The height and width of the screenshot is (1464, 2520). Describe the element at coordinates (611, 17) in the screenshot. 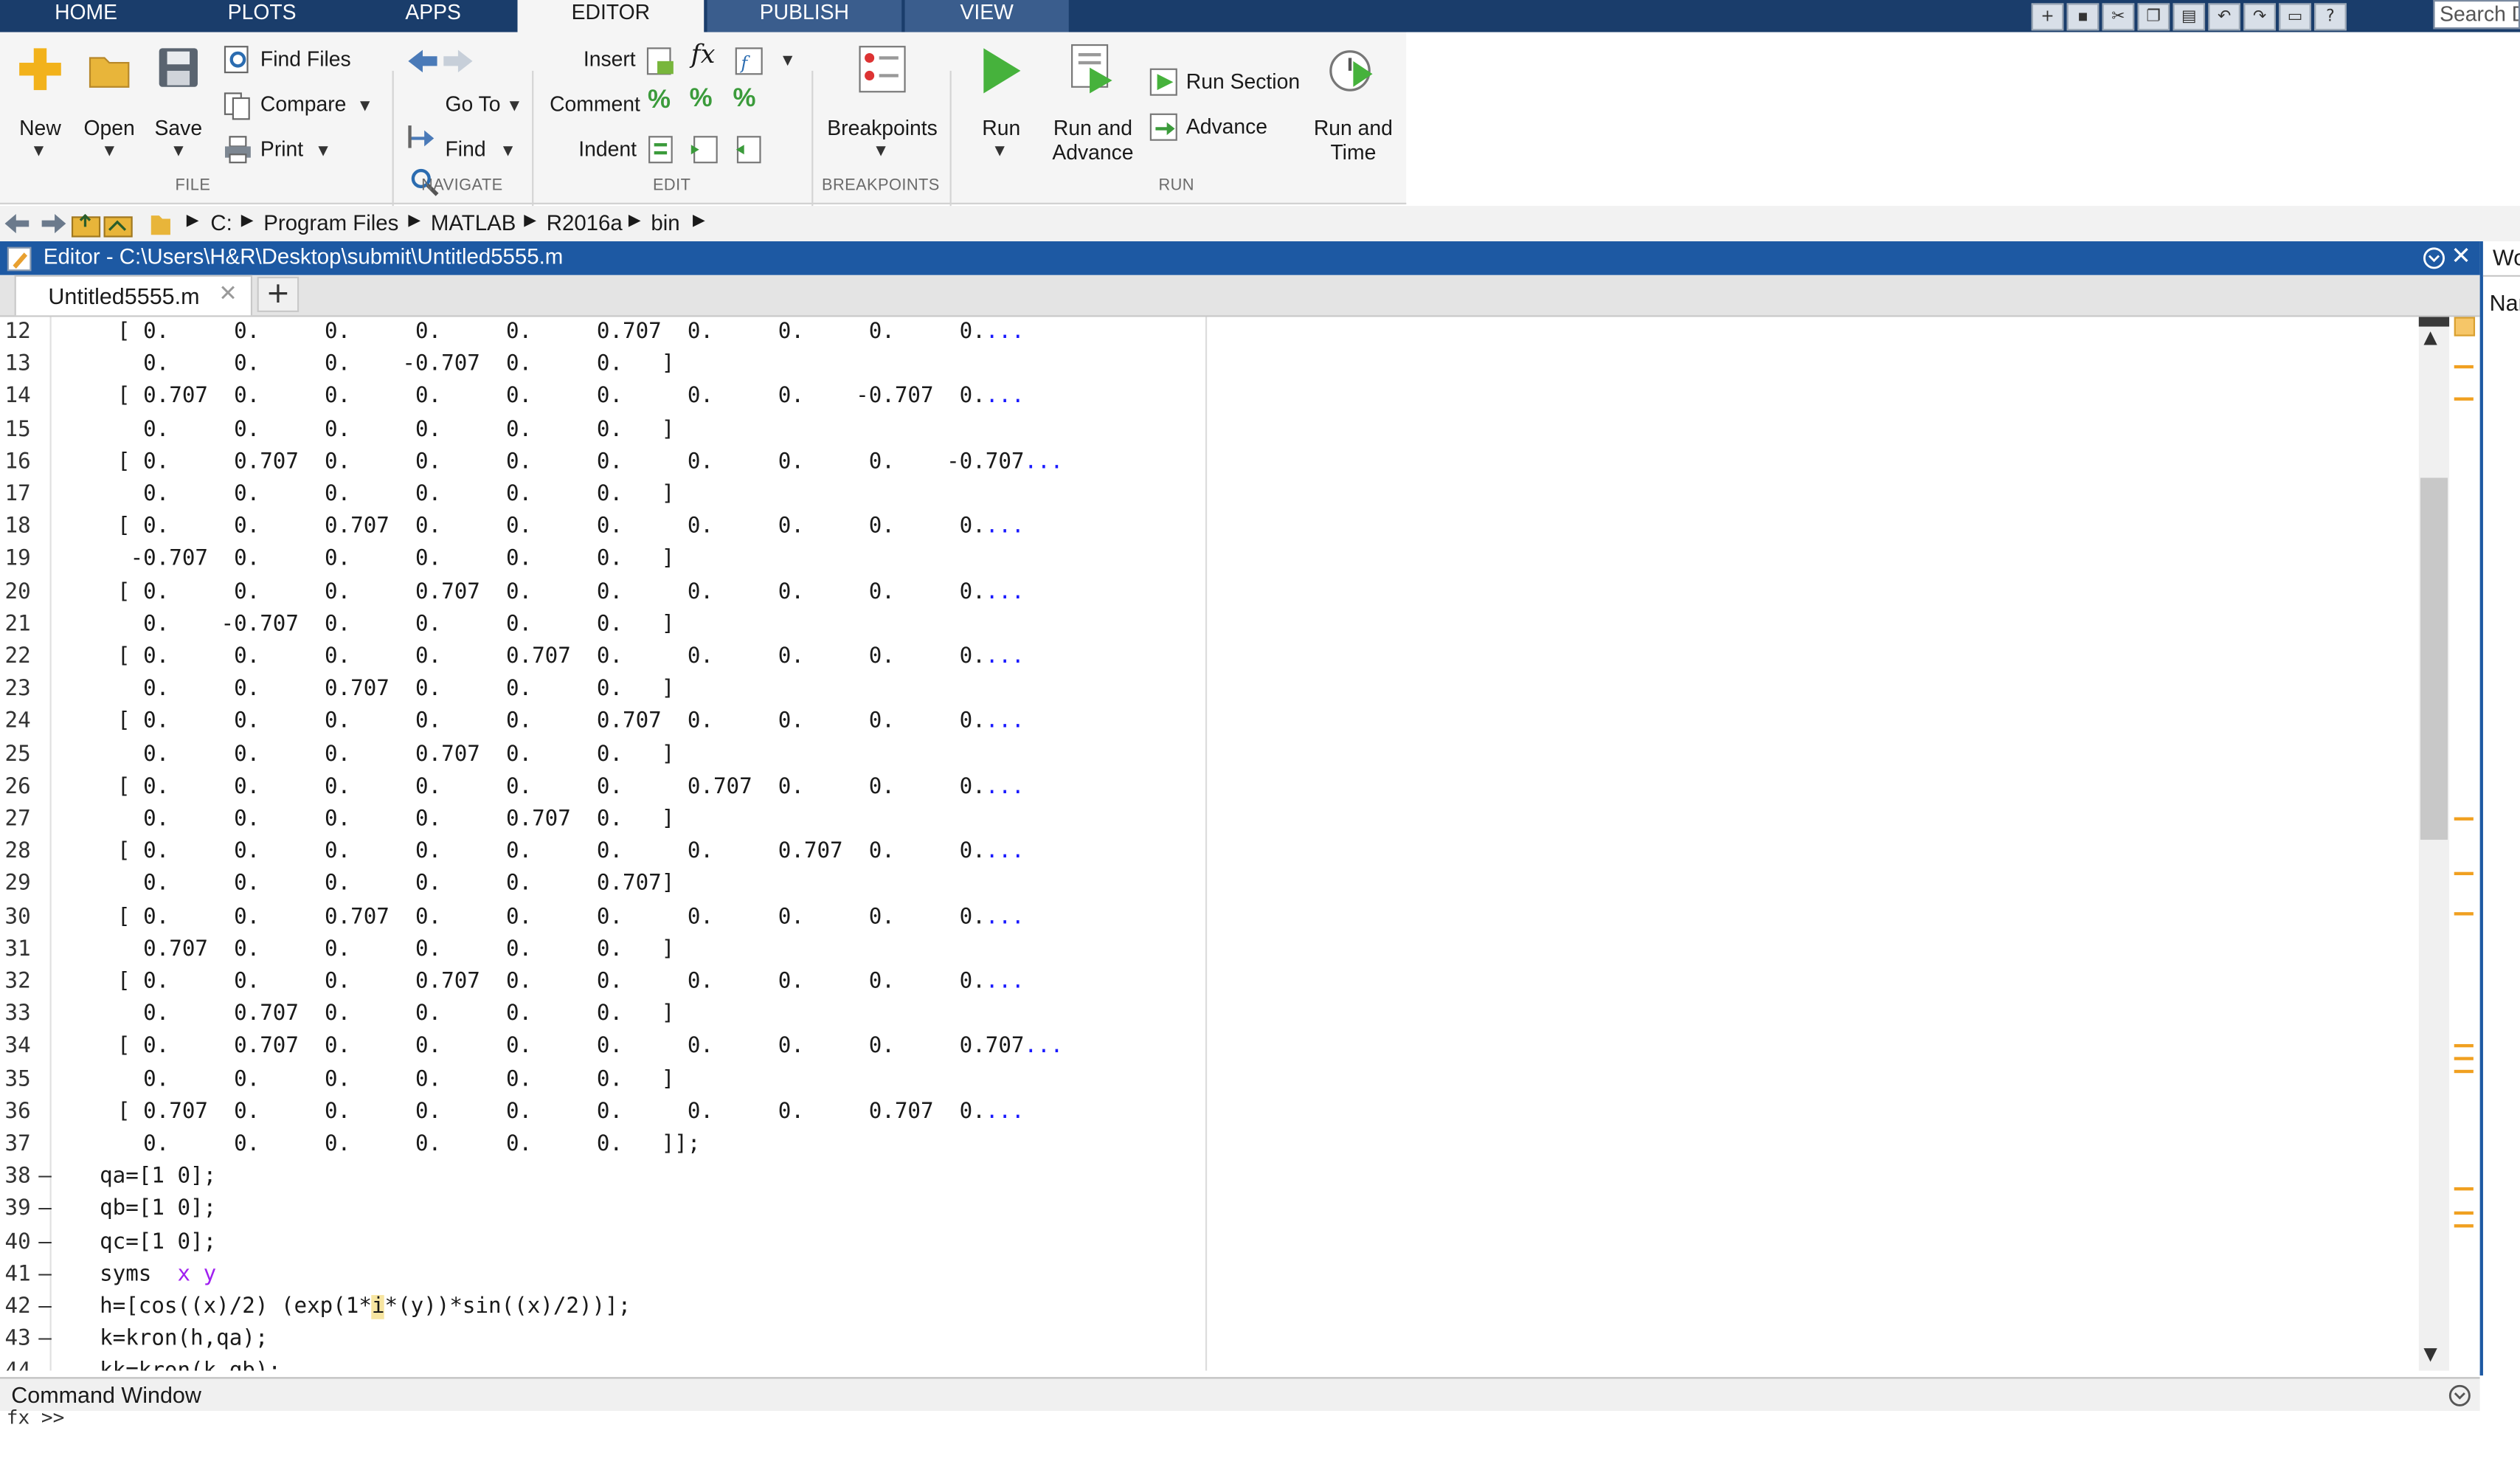

I see `tab-editor: EDITOR` at that location.